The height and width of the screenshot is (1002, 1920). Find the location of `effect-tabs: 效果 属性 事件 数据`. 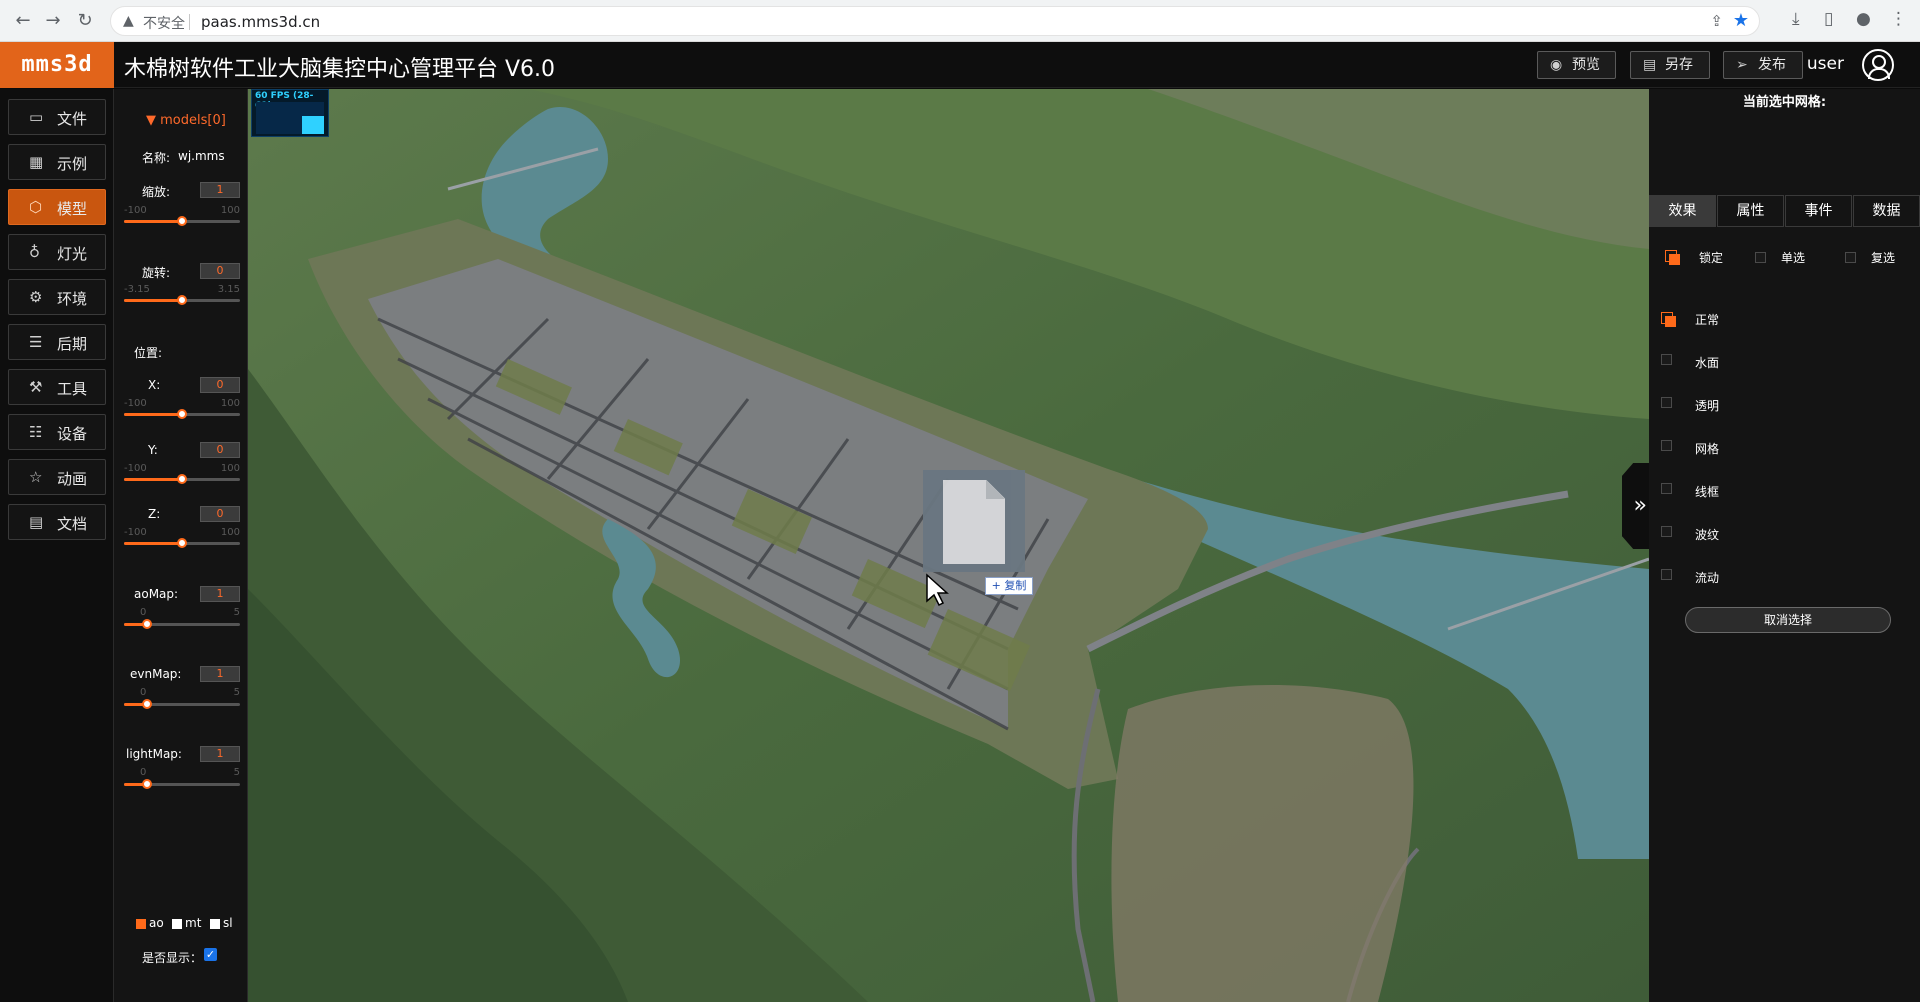

effect-tabs: 效果 属性 事件 数据 is located at coordinates (1784, 211).